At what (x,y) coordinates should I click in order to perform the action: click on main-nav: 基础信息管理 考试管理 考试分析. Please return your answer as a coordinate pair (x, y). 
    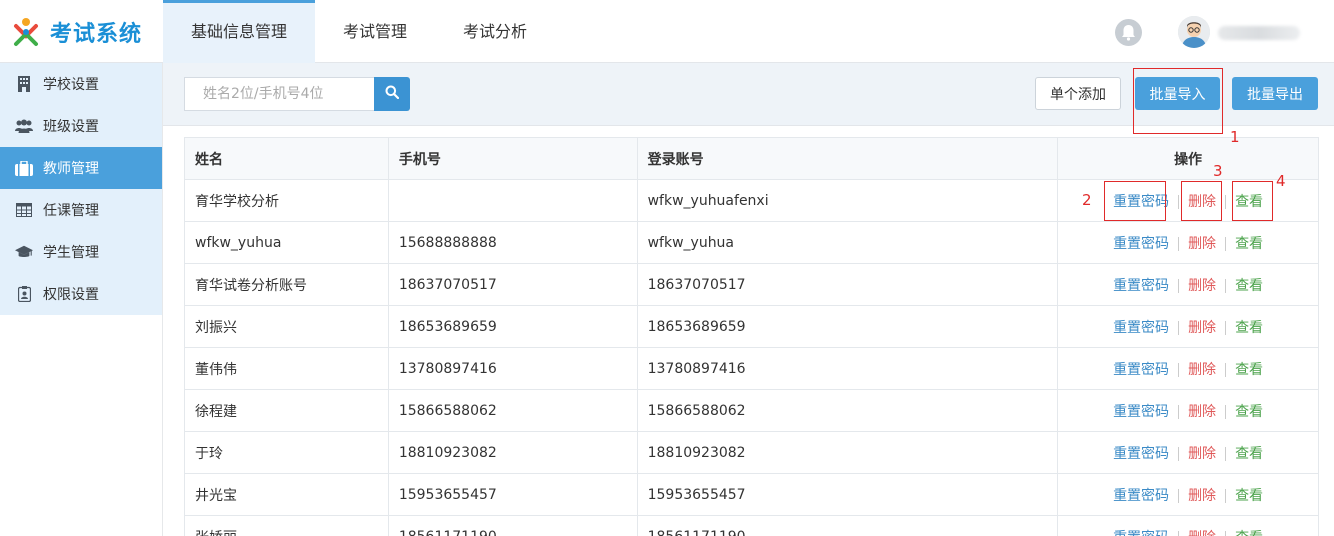
    Looking at the image, I should click on (359, 31).